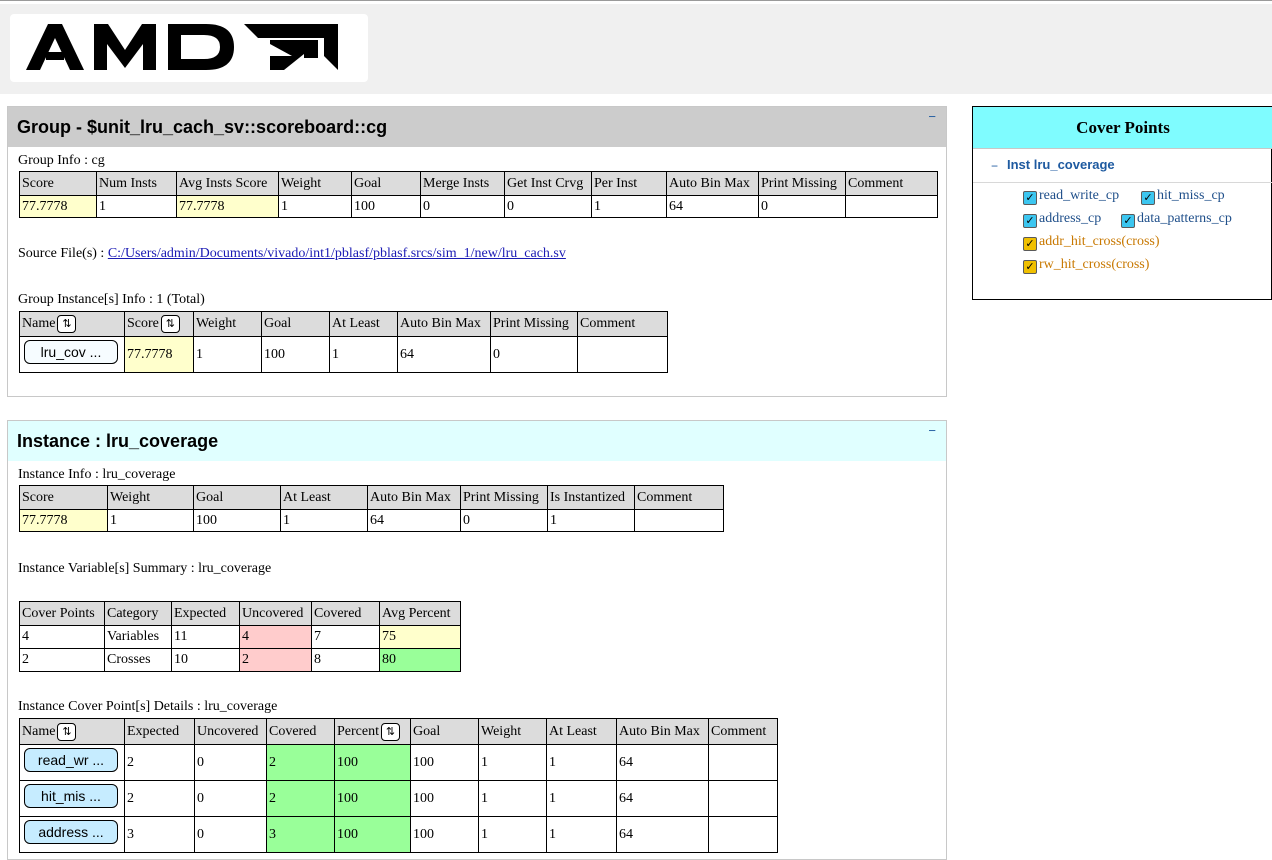  I want to click on coverpoint-toggle-rw-hit-cross: ✓ rw_hit_cross(cross), so click(1086, 265).